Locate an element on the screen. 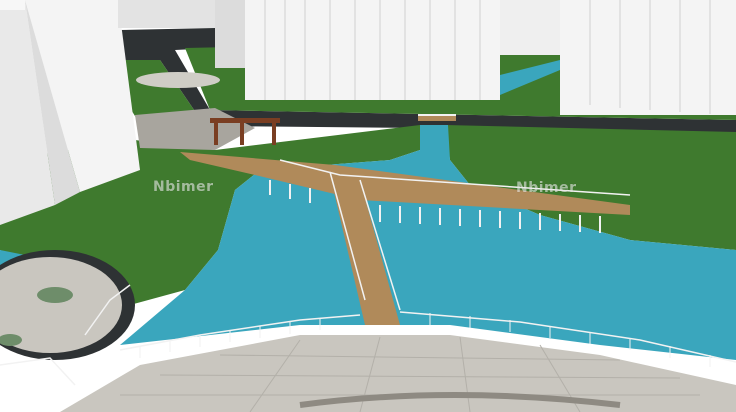 This screenshot has height=412, width=736. roundabout is located at coordinates (178, 80).